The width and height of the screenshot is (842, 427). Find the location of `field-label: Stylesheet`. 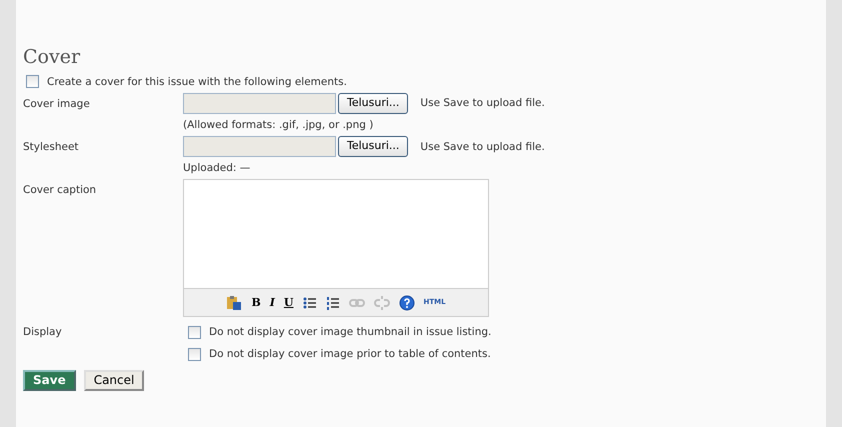

field-label: Stylesheet is located at coordinates (51, 148).